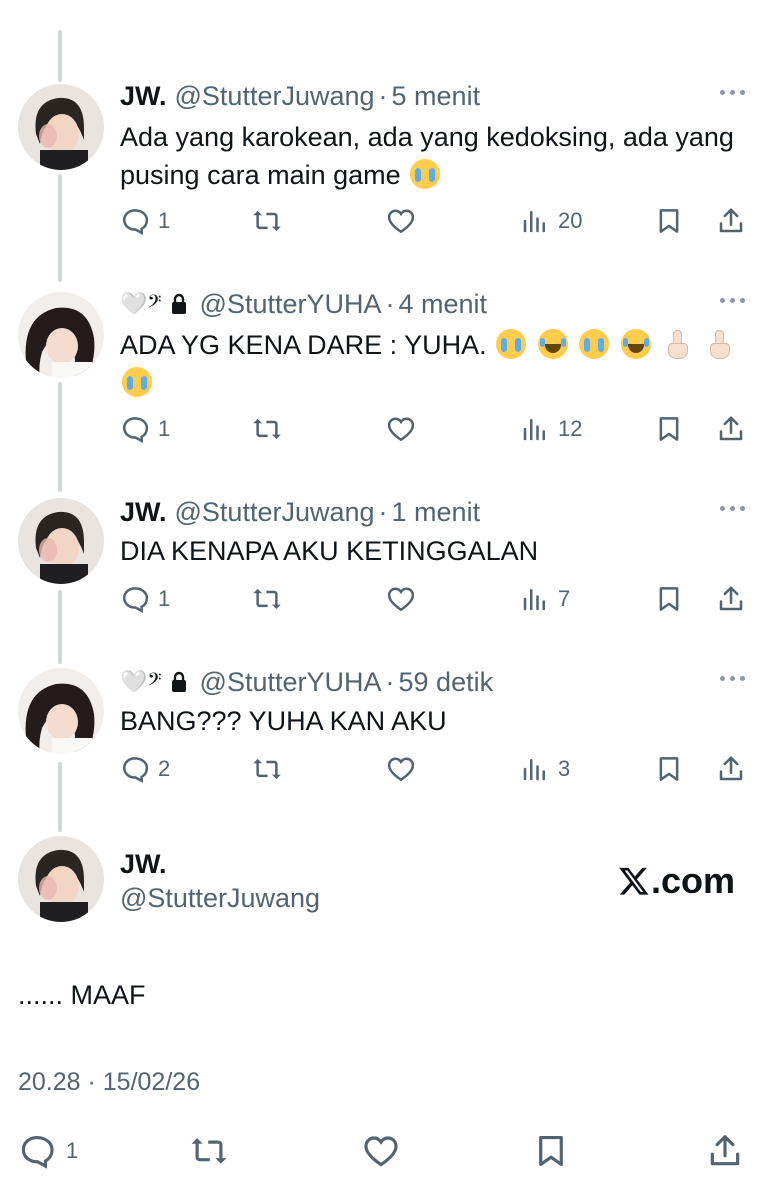 This screenshot has width=767, height=1200. I want to click on action-bar: 2 3, so click(435, 771).